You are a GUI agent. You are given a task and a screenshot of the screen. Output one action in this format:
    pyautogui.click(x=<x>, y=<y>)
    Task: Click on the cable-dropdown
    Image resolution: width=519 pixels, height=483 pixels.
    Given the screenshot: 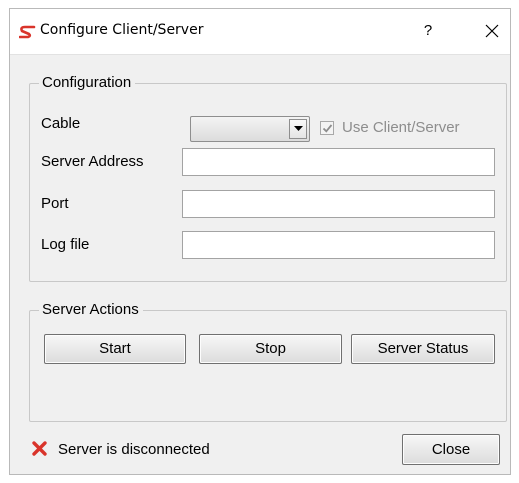 What is the action you would take?
    pyautogui.click(x=250, y=129)
    